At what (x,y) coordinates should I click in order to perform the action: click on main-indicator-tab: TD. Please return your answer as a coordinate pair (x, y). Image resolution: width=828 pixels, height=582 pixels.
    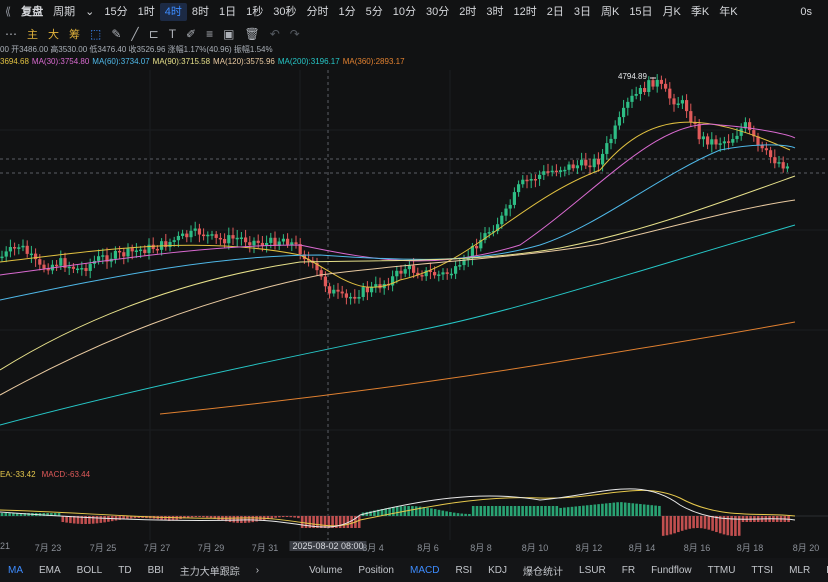
    Looking at the image, I should click on (124, 570).